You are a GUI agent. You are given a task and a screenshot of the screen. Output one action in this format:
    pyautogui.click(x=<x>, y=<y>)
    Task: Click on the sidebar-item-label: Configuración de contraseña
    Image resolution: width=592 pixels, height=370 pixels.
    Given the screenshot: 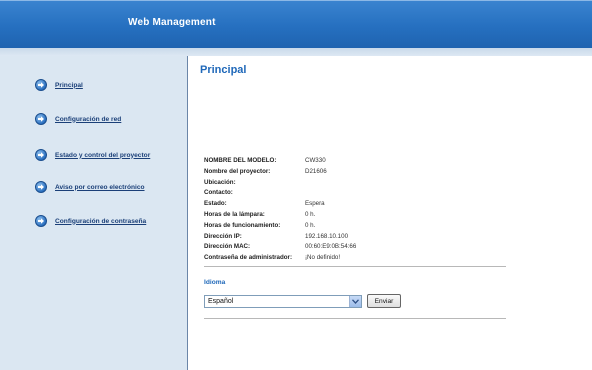 What is the action you would take?
    pyautogui.click(x=100, y=221)
    